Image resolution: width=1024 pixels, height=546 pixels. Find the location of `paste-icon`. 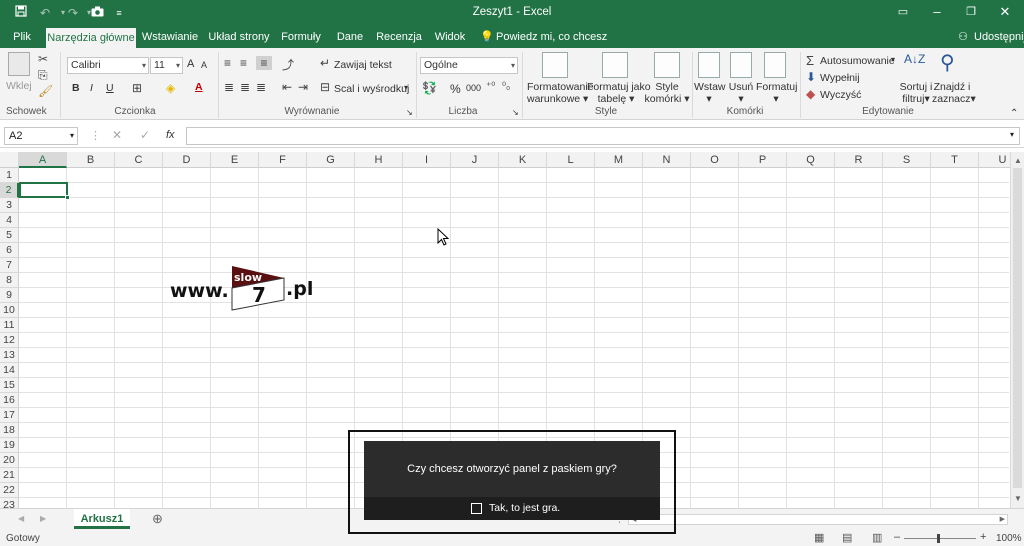

paste-icon is located at coordinates (19, 64).